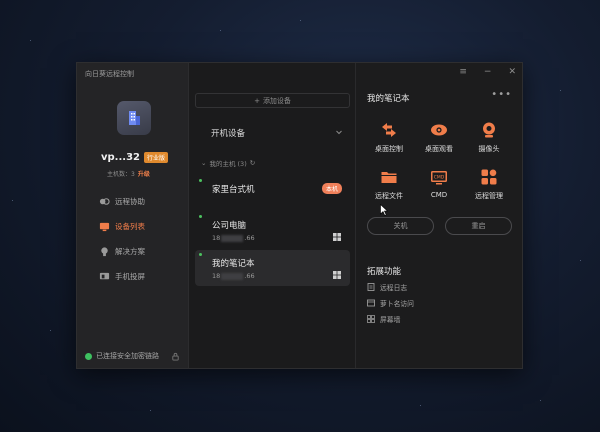 This screenshot has height=432, width=600. I want to click on device-avatar, so click(134, 118).